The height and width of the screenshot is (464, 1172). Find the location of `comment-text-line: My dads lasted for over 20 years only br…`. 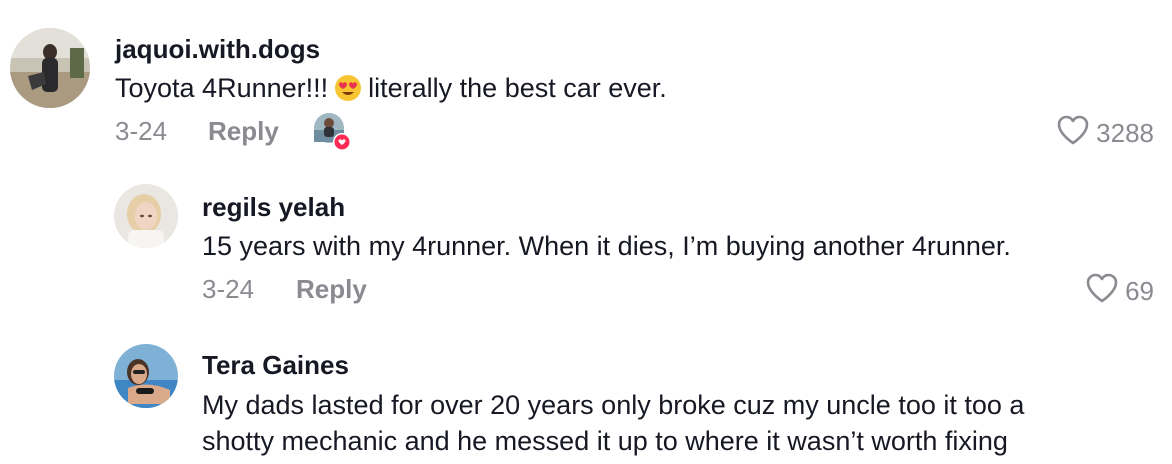

comment-text-line: My dads lasted for over 20 years only br… is located at coordinates (613, 405).